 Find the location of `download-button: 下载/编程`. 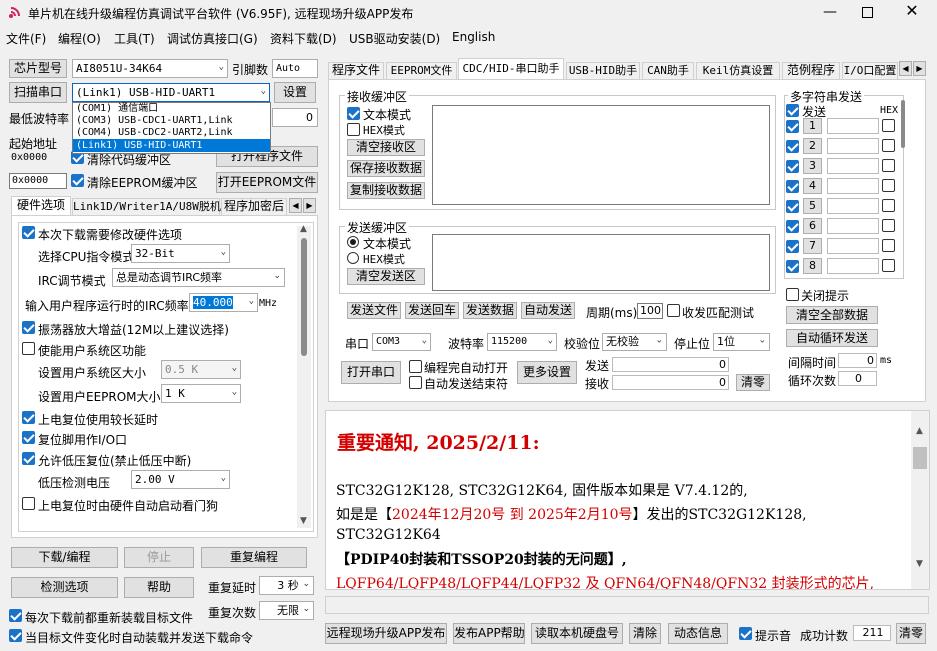

download-button: 下载/编程 is located at coordinates (64, 557).